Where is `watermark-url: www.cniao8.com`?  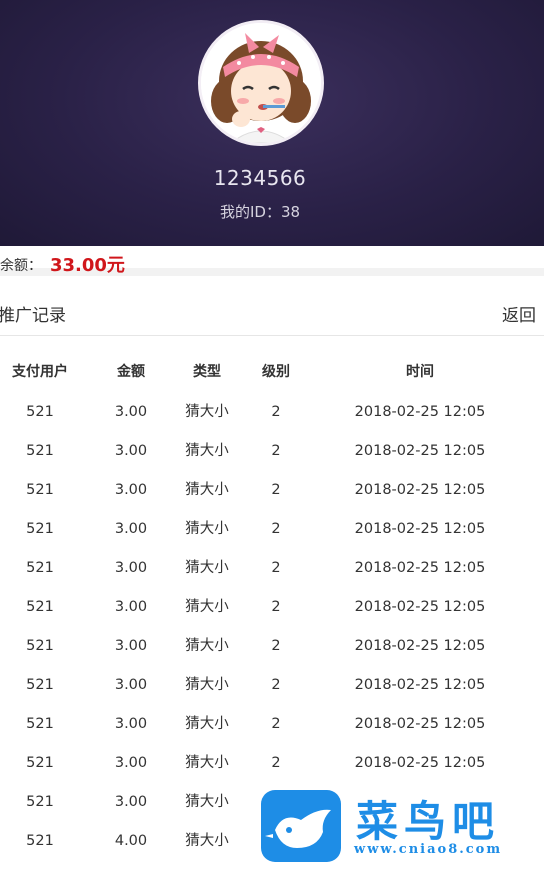 watermark-url: www.cniao8.com is located at coordinates (428, 849).